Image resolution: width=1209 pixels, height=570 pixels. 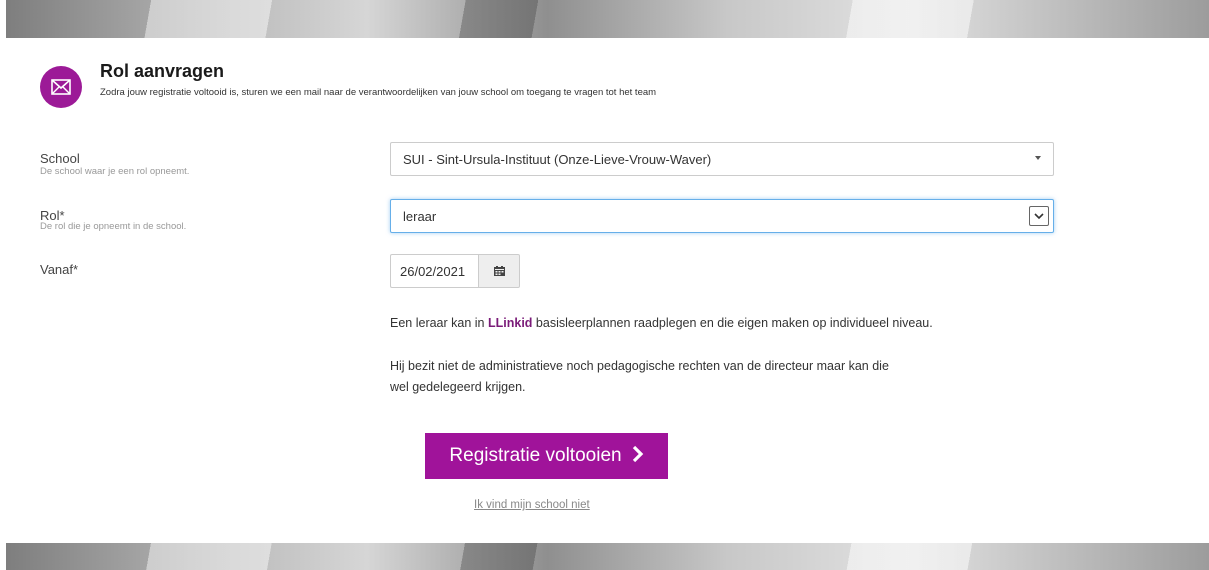 I want to click on calendar-button, so click(x=499, y=271).